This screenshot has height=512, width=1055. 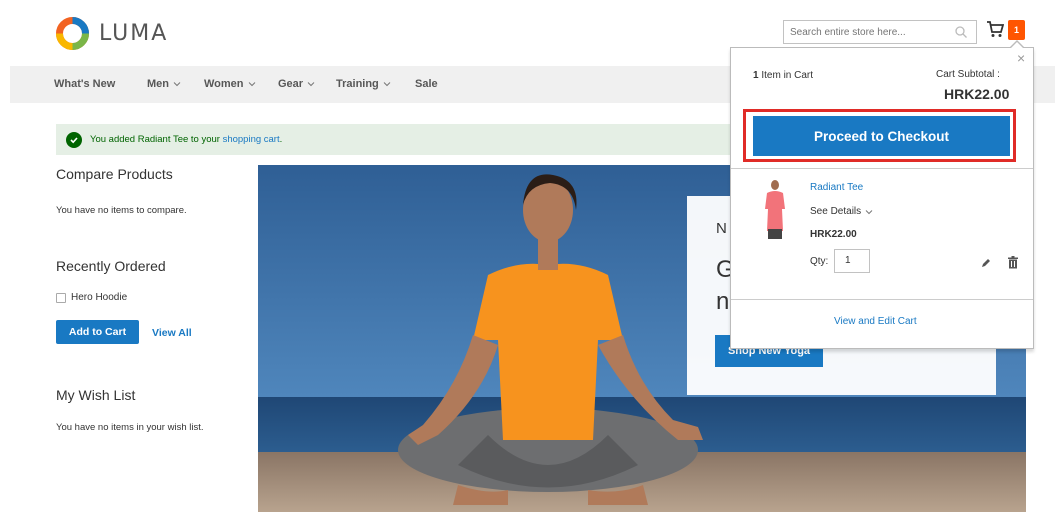 I want to click on nav-label: Gear, so click(x=291, y=84).